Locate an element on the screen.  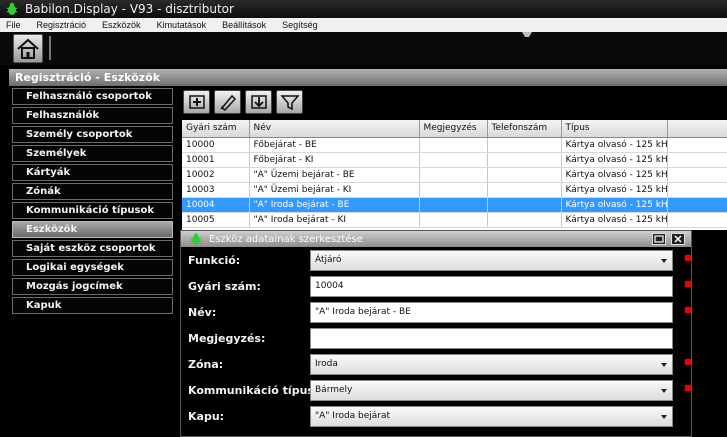
close-button is located at coordinates (678, 239).